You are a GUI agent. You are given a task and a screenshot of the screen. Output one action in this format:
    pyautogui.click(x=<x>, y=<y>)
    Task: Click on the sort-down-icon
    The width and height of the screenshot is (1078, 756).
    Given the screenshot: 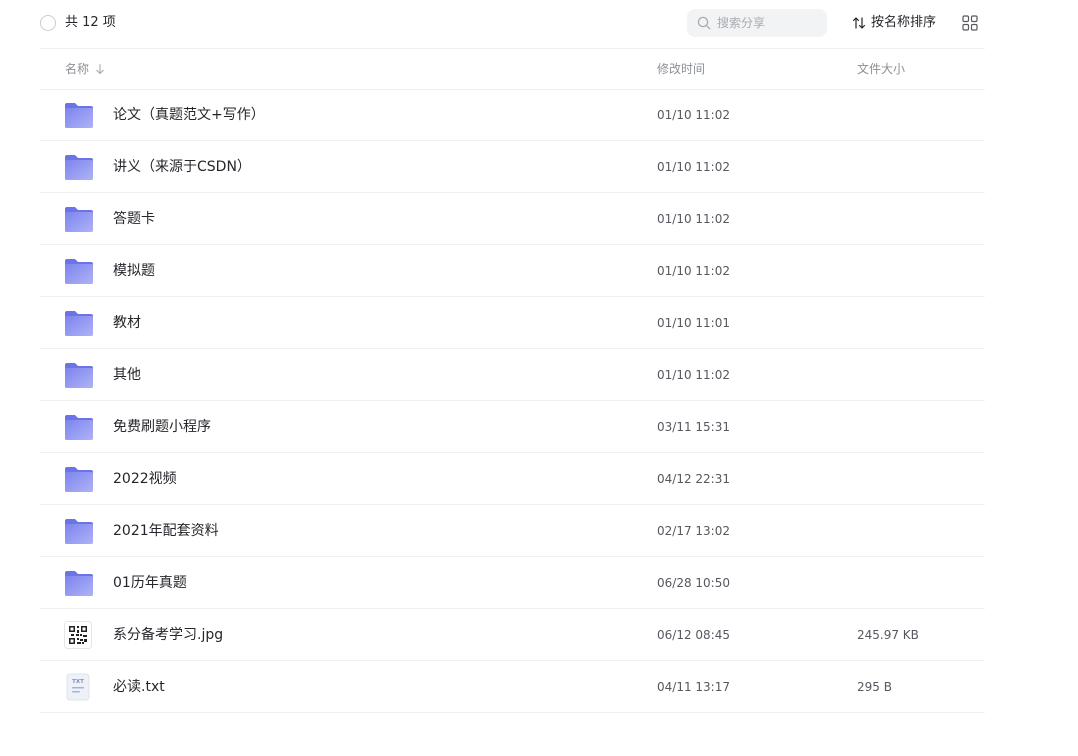 What is the action you would take?
    pyautogui.click(x=100, y=69)
    